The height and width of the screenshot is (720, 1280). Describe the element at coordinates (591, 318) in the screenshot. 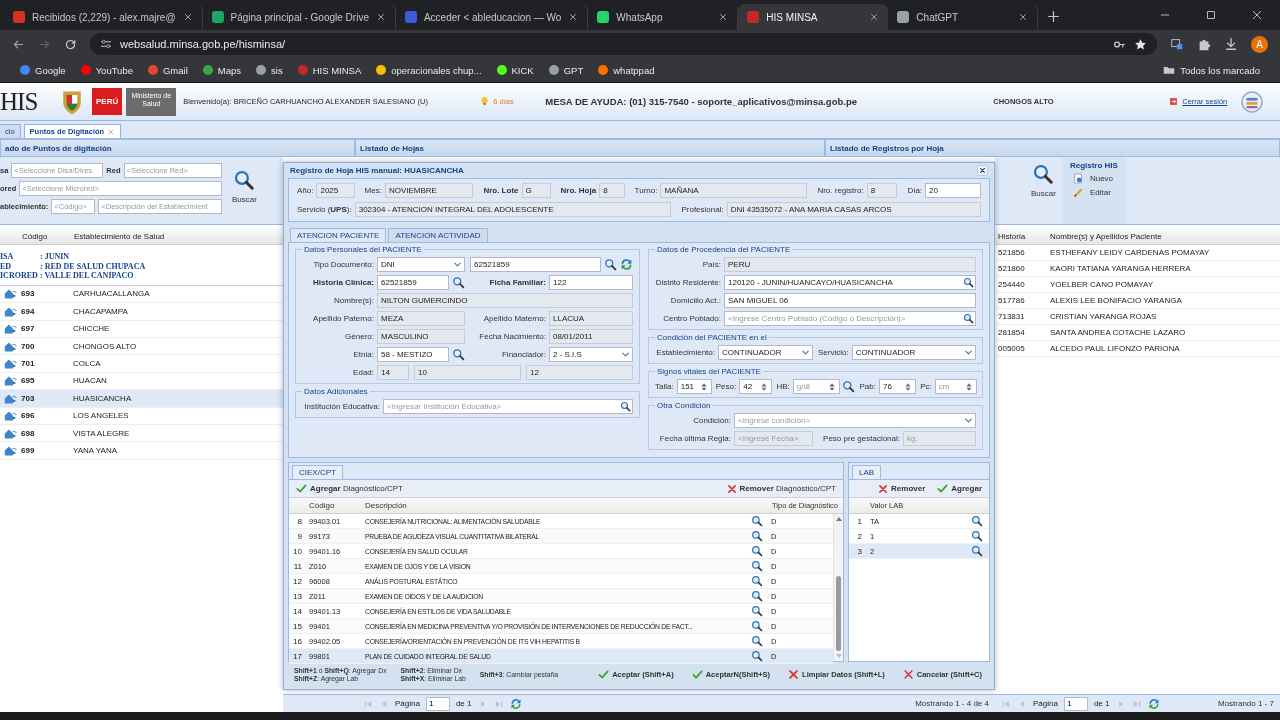

I see `text-field: LLACUA` at that location.